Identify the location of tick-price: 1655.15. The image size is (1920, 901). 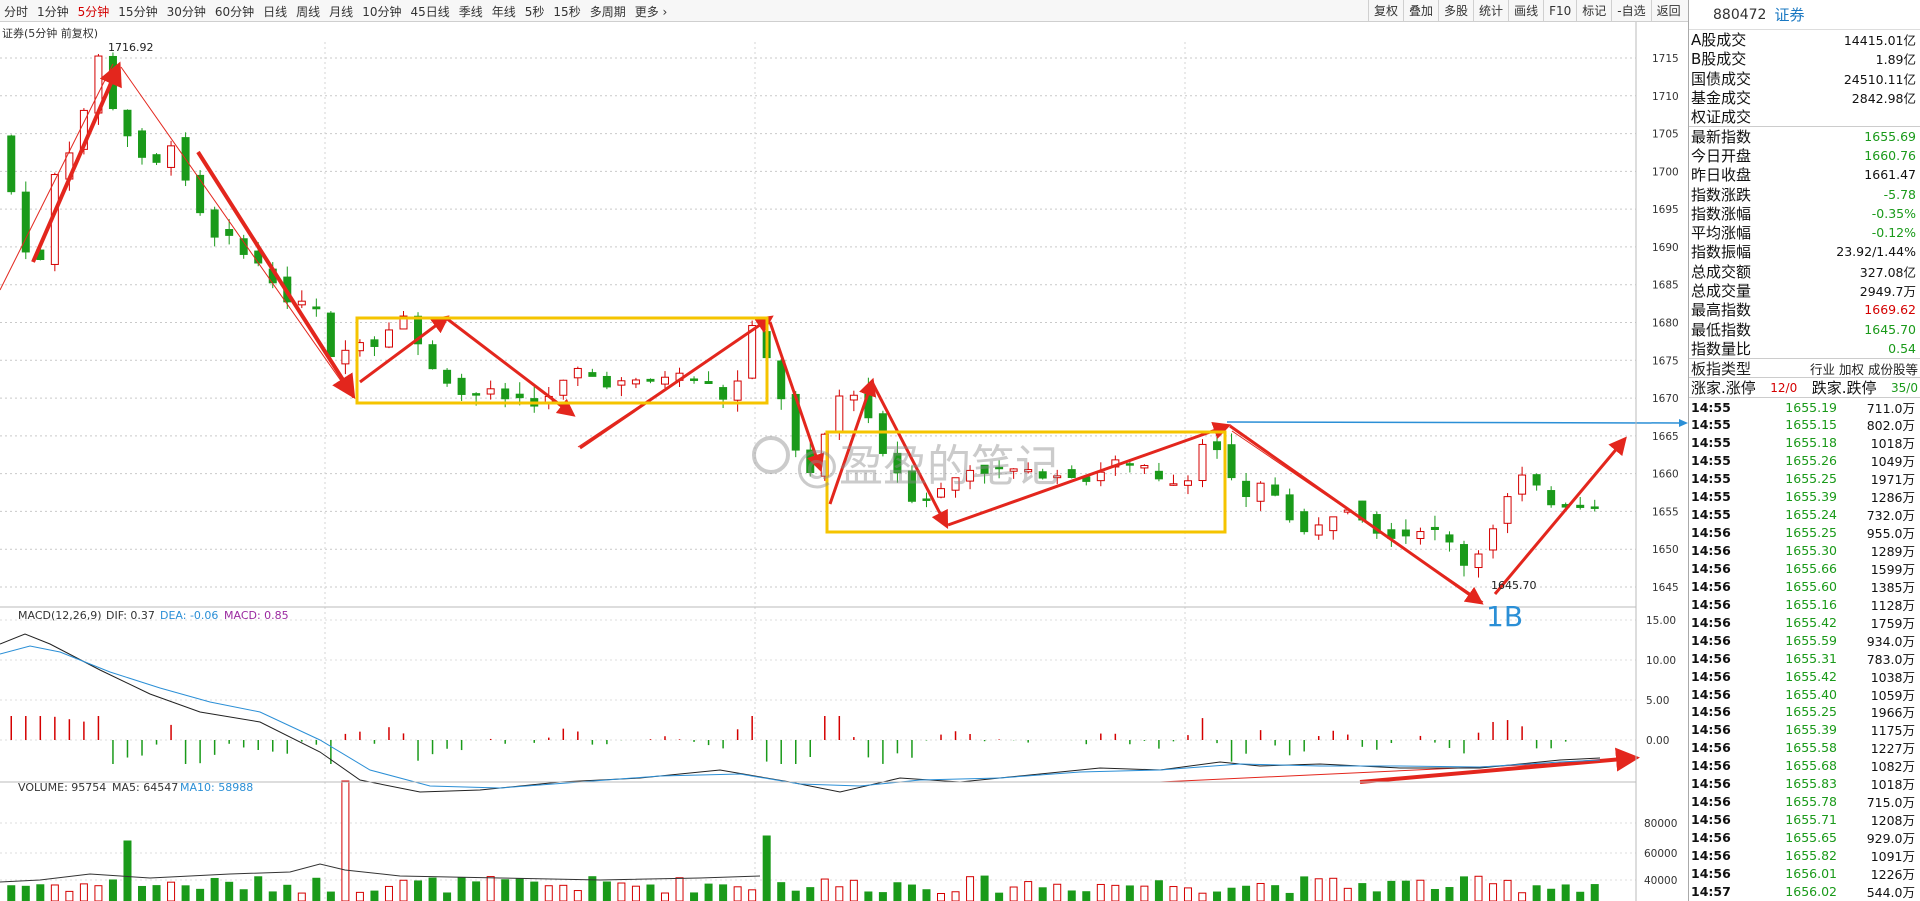
(1811, 425).